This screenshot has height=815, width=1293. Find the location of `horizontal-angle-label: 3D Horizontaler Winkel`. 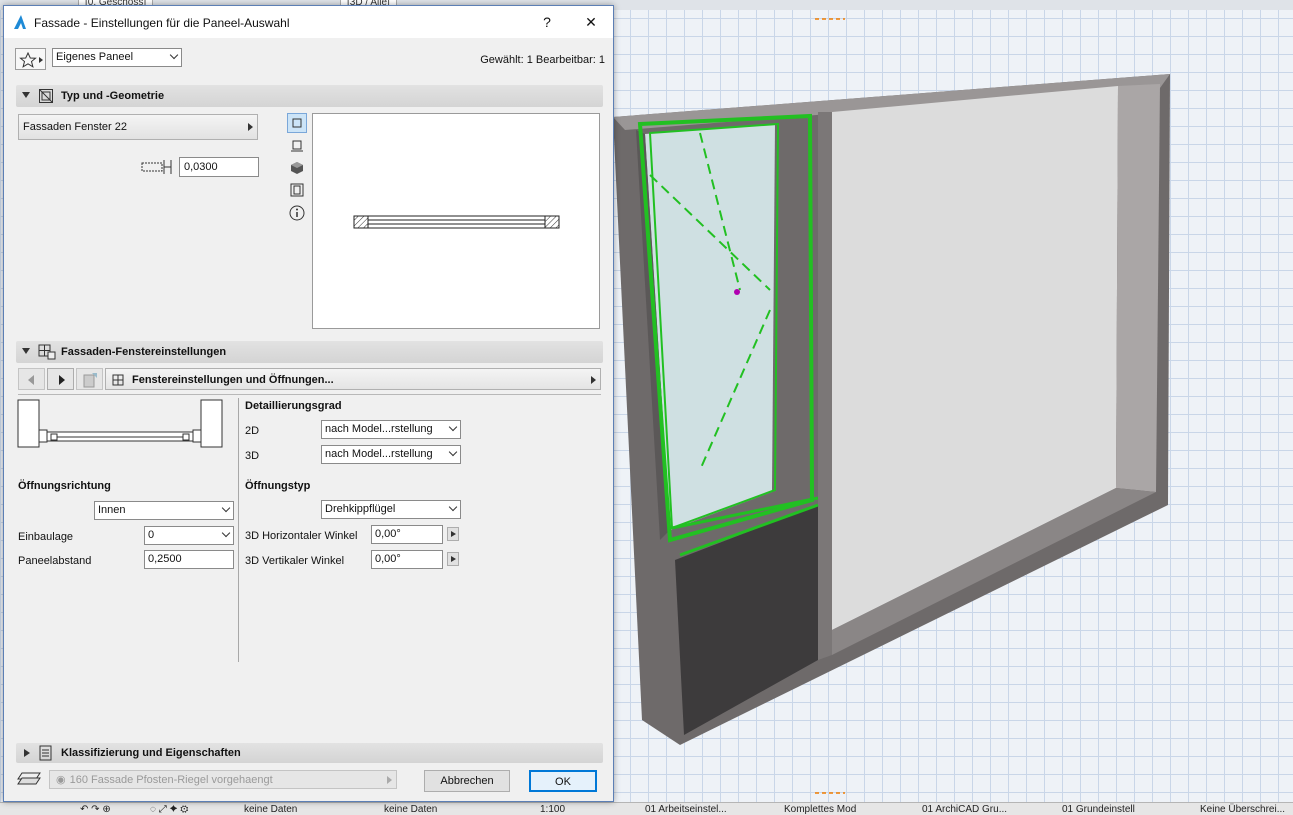

horizontal-angle-label: 3D Horizontaler Winkel is located at coordinates (301, 536).